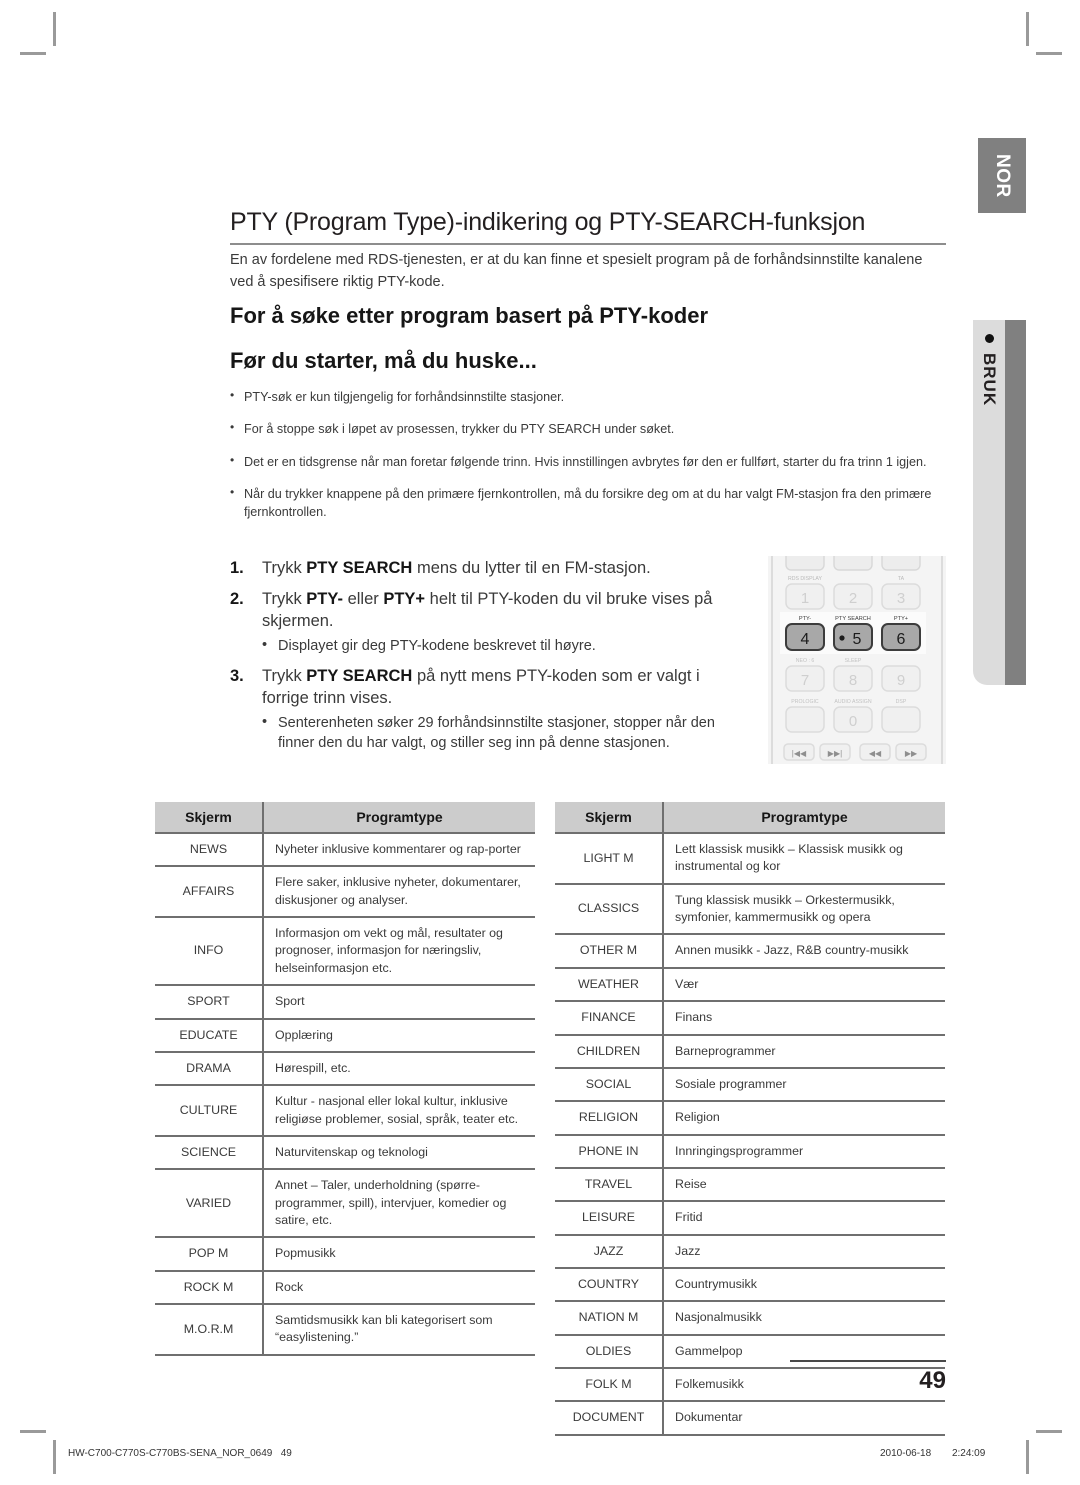 This screenshot has height=1485, width=1080. Describe the element at coordinates (209, 952) in the screenshot. I see `pty-code: INFO` at that location.